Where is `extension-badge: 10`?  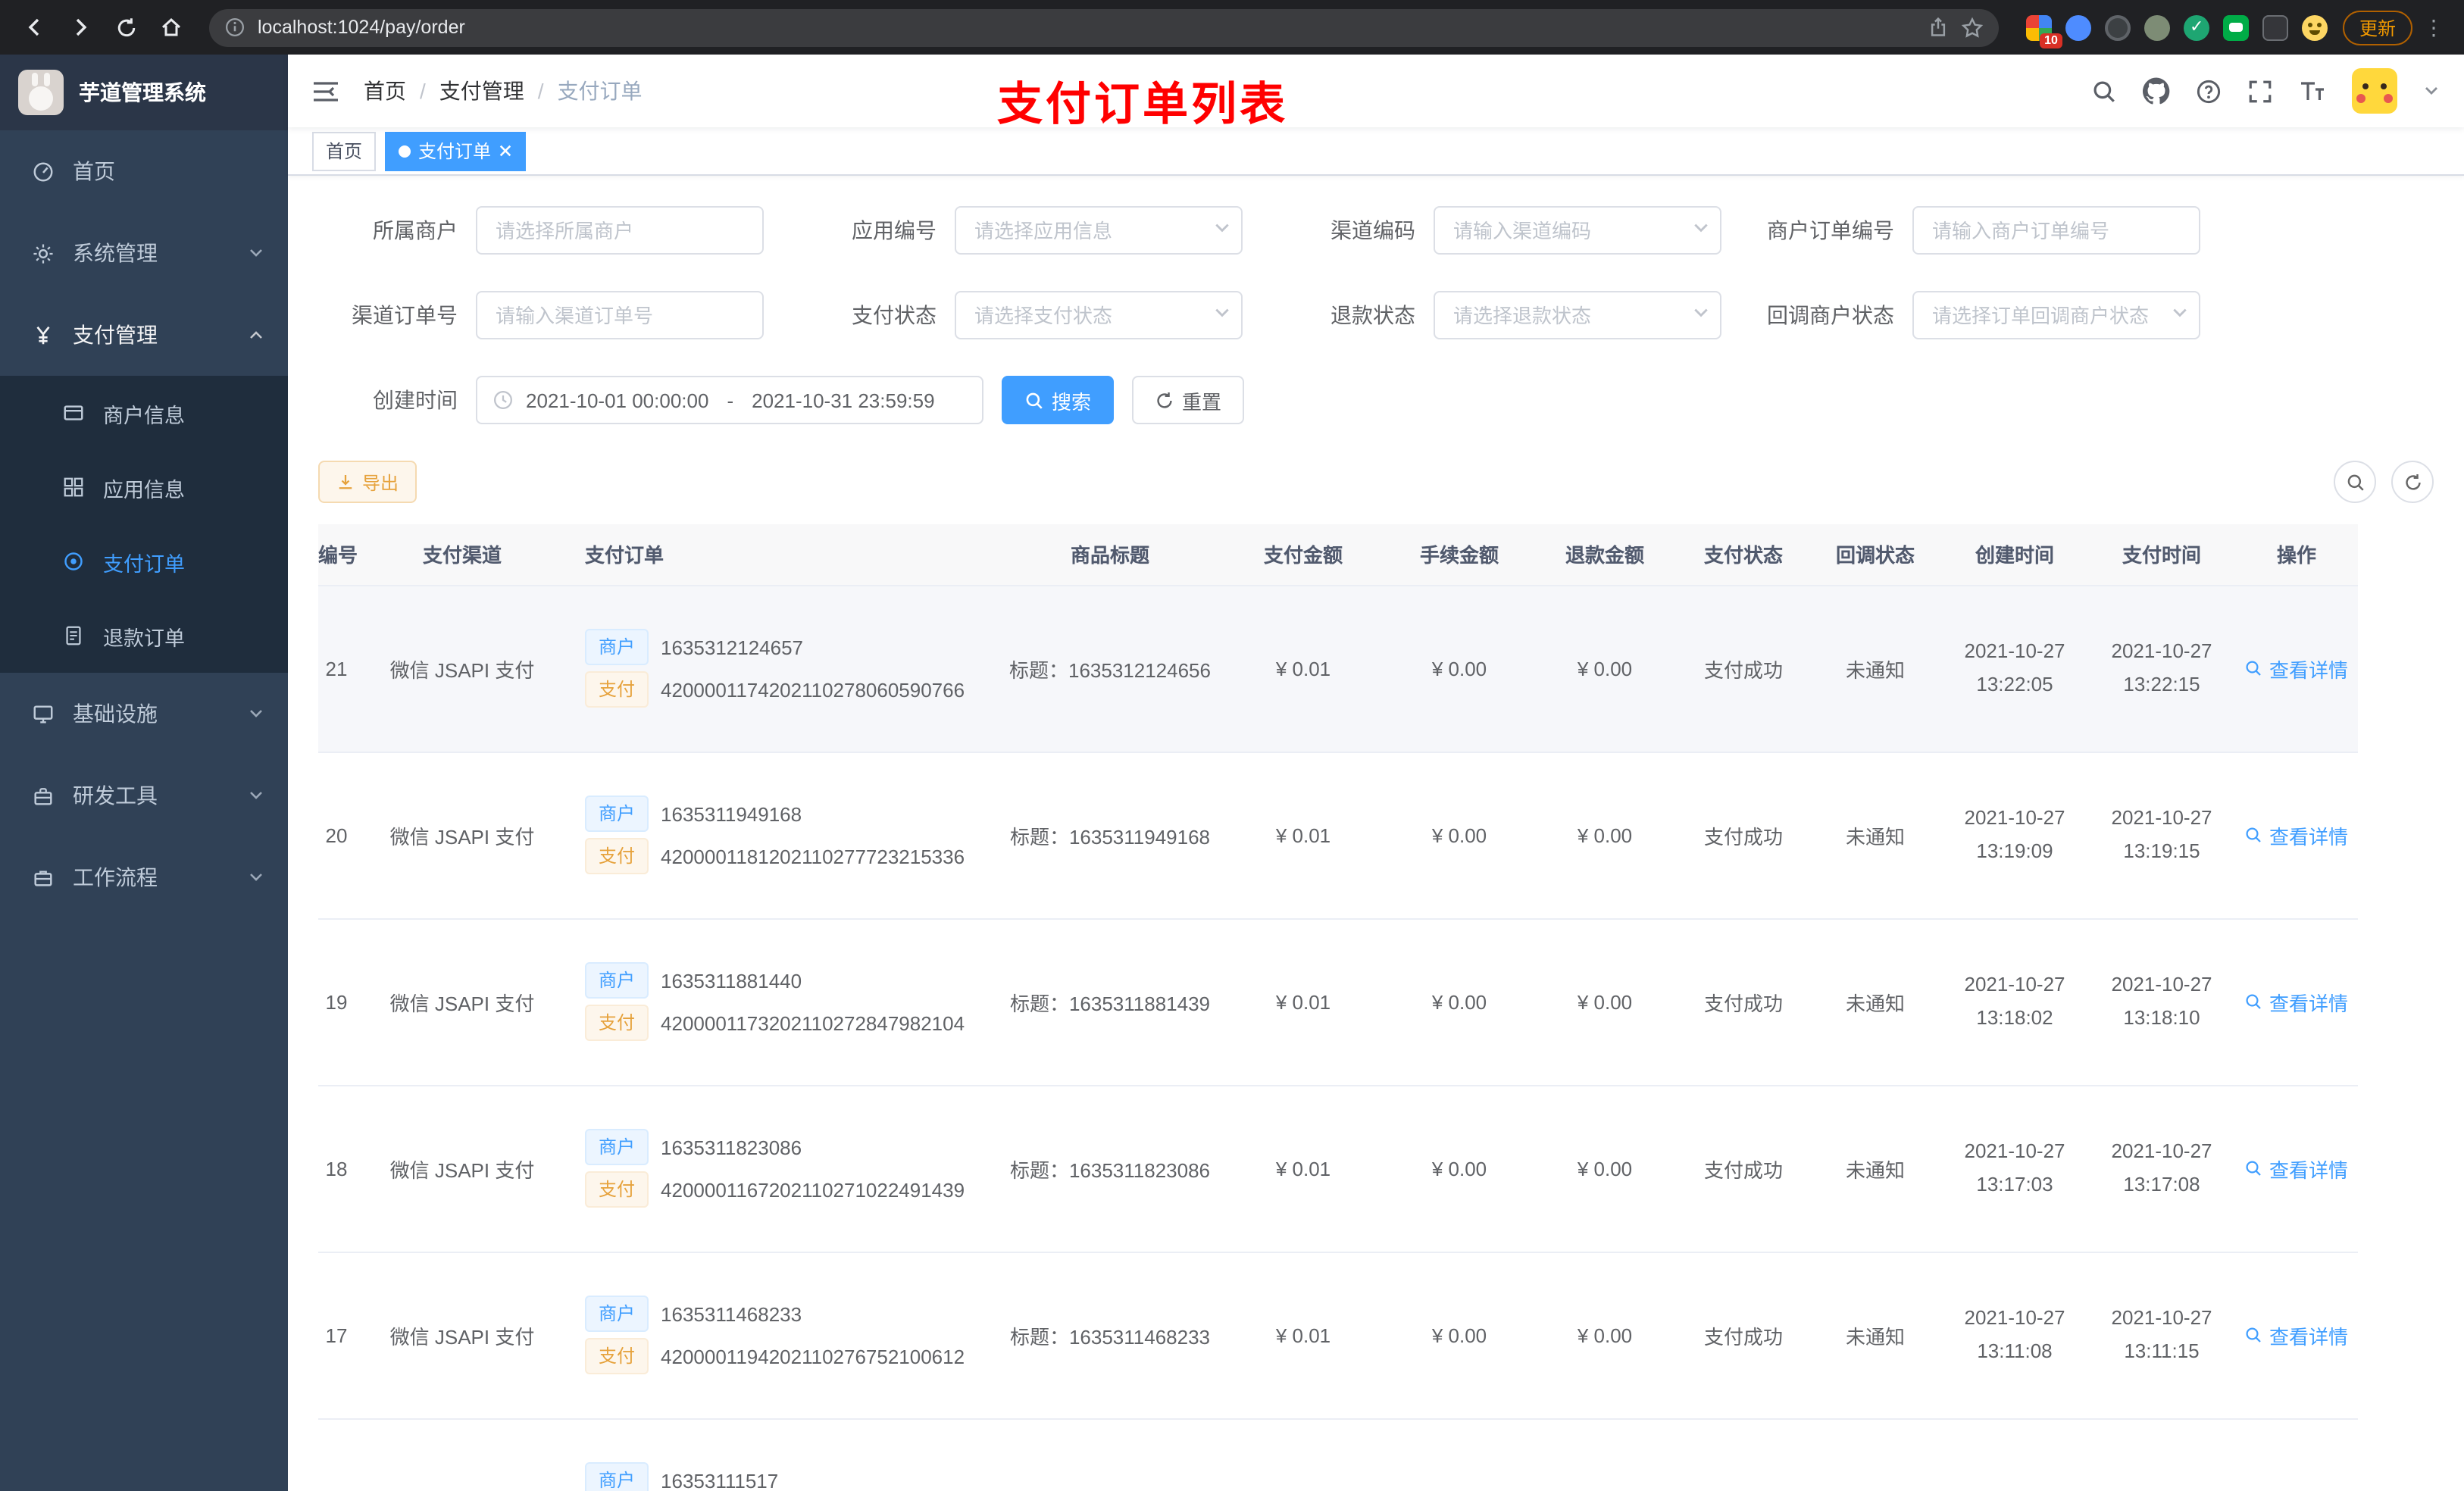
extension-badge: 10 is located at coordinates (2051, 40).